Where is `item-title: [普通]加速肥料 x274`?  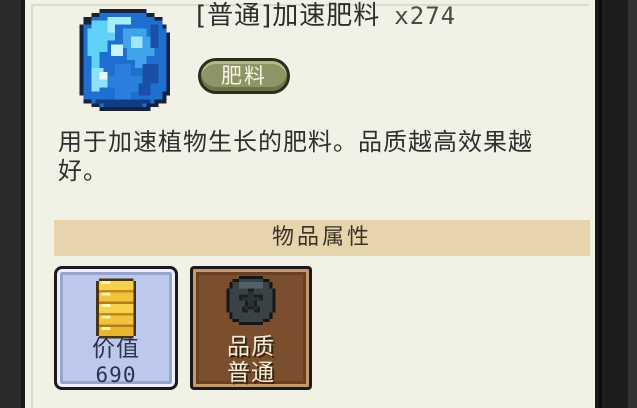 item-title: [普通]加速肥料 x274 is located at coordinates (326, 18).